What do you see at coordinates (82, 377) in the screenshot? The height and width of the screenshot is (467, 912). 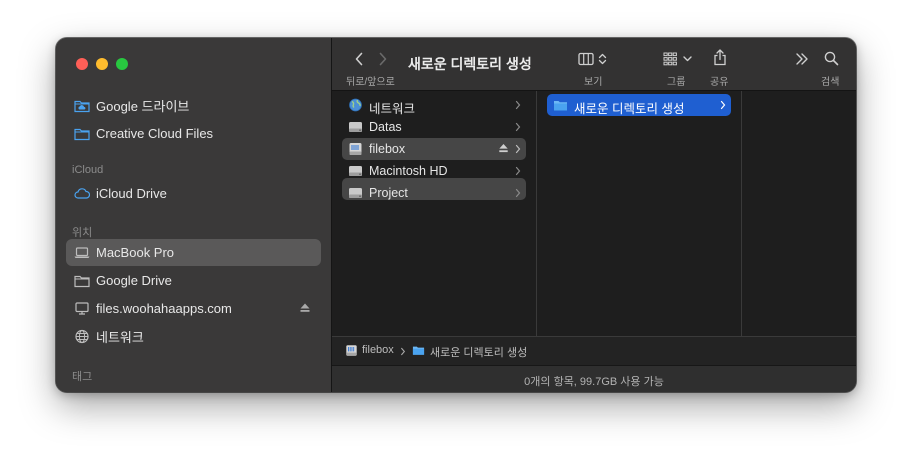 I see `sidebar-section-tags: 태그` at bounding box center [82, 377].